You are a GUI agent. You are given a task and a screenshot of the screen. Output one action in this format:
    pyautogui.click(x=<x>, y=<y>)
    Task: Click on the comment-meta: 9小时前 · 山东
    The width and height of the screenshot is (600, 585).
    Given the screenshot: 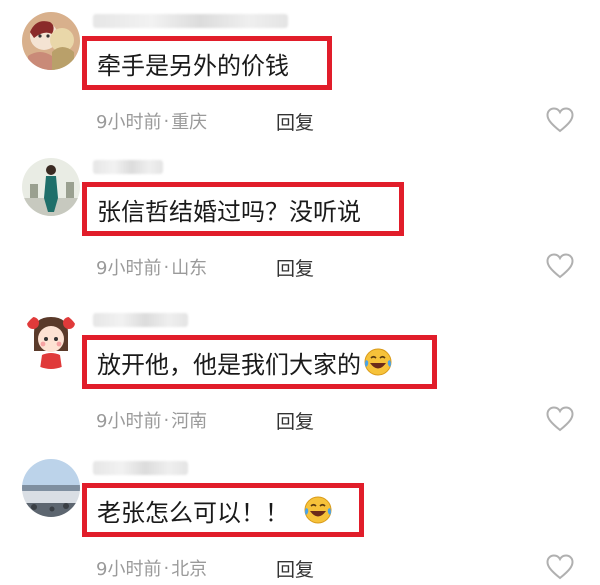 What is the action you would take?
    pyautogui.click(x=151, y=267)
    